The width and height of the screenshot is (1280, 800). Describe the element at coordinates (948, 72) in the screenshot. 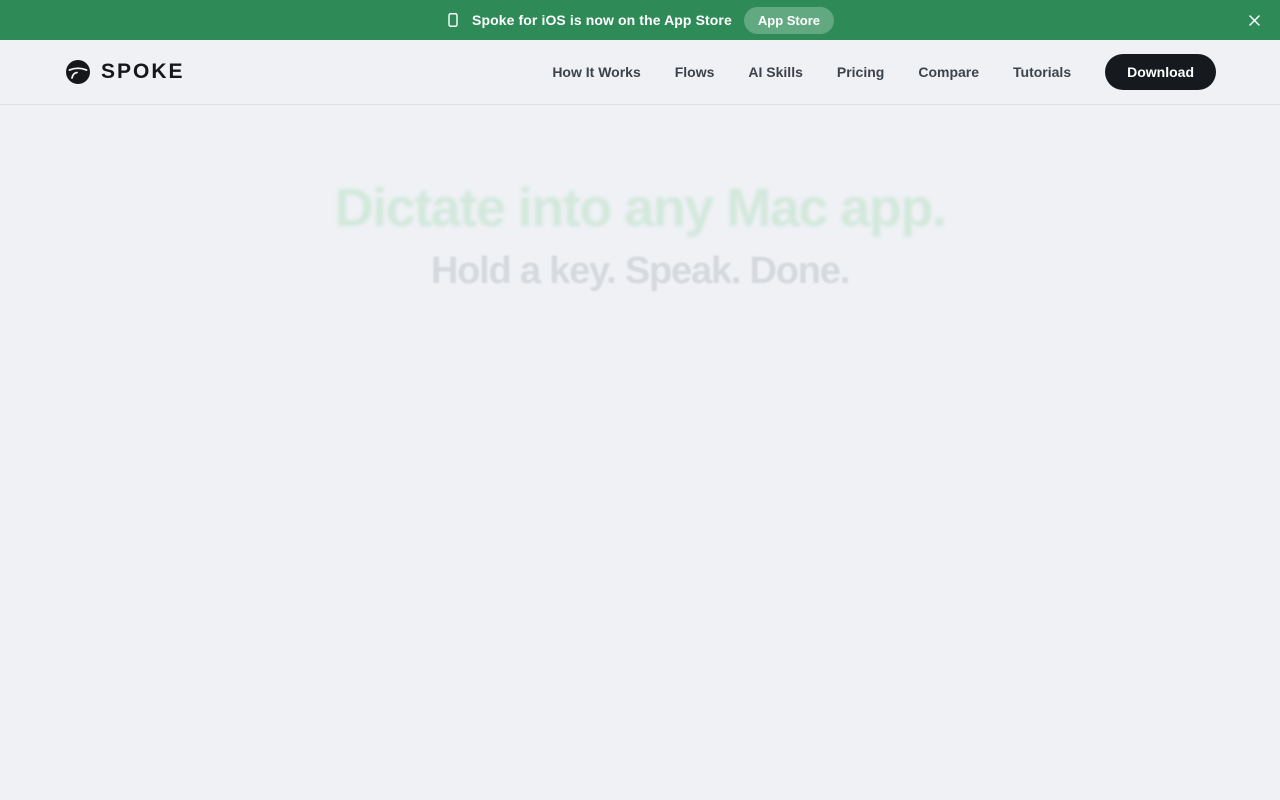

I see `nav-link-compare: Compare` at that location.